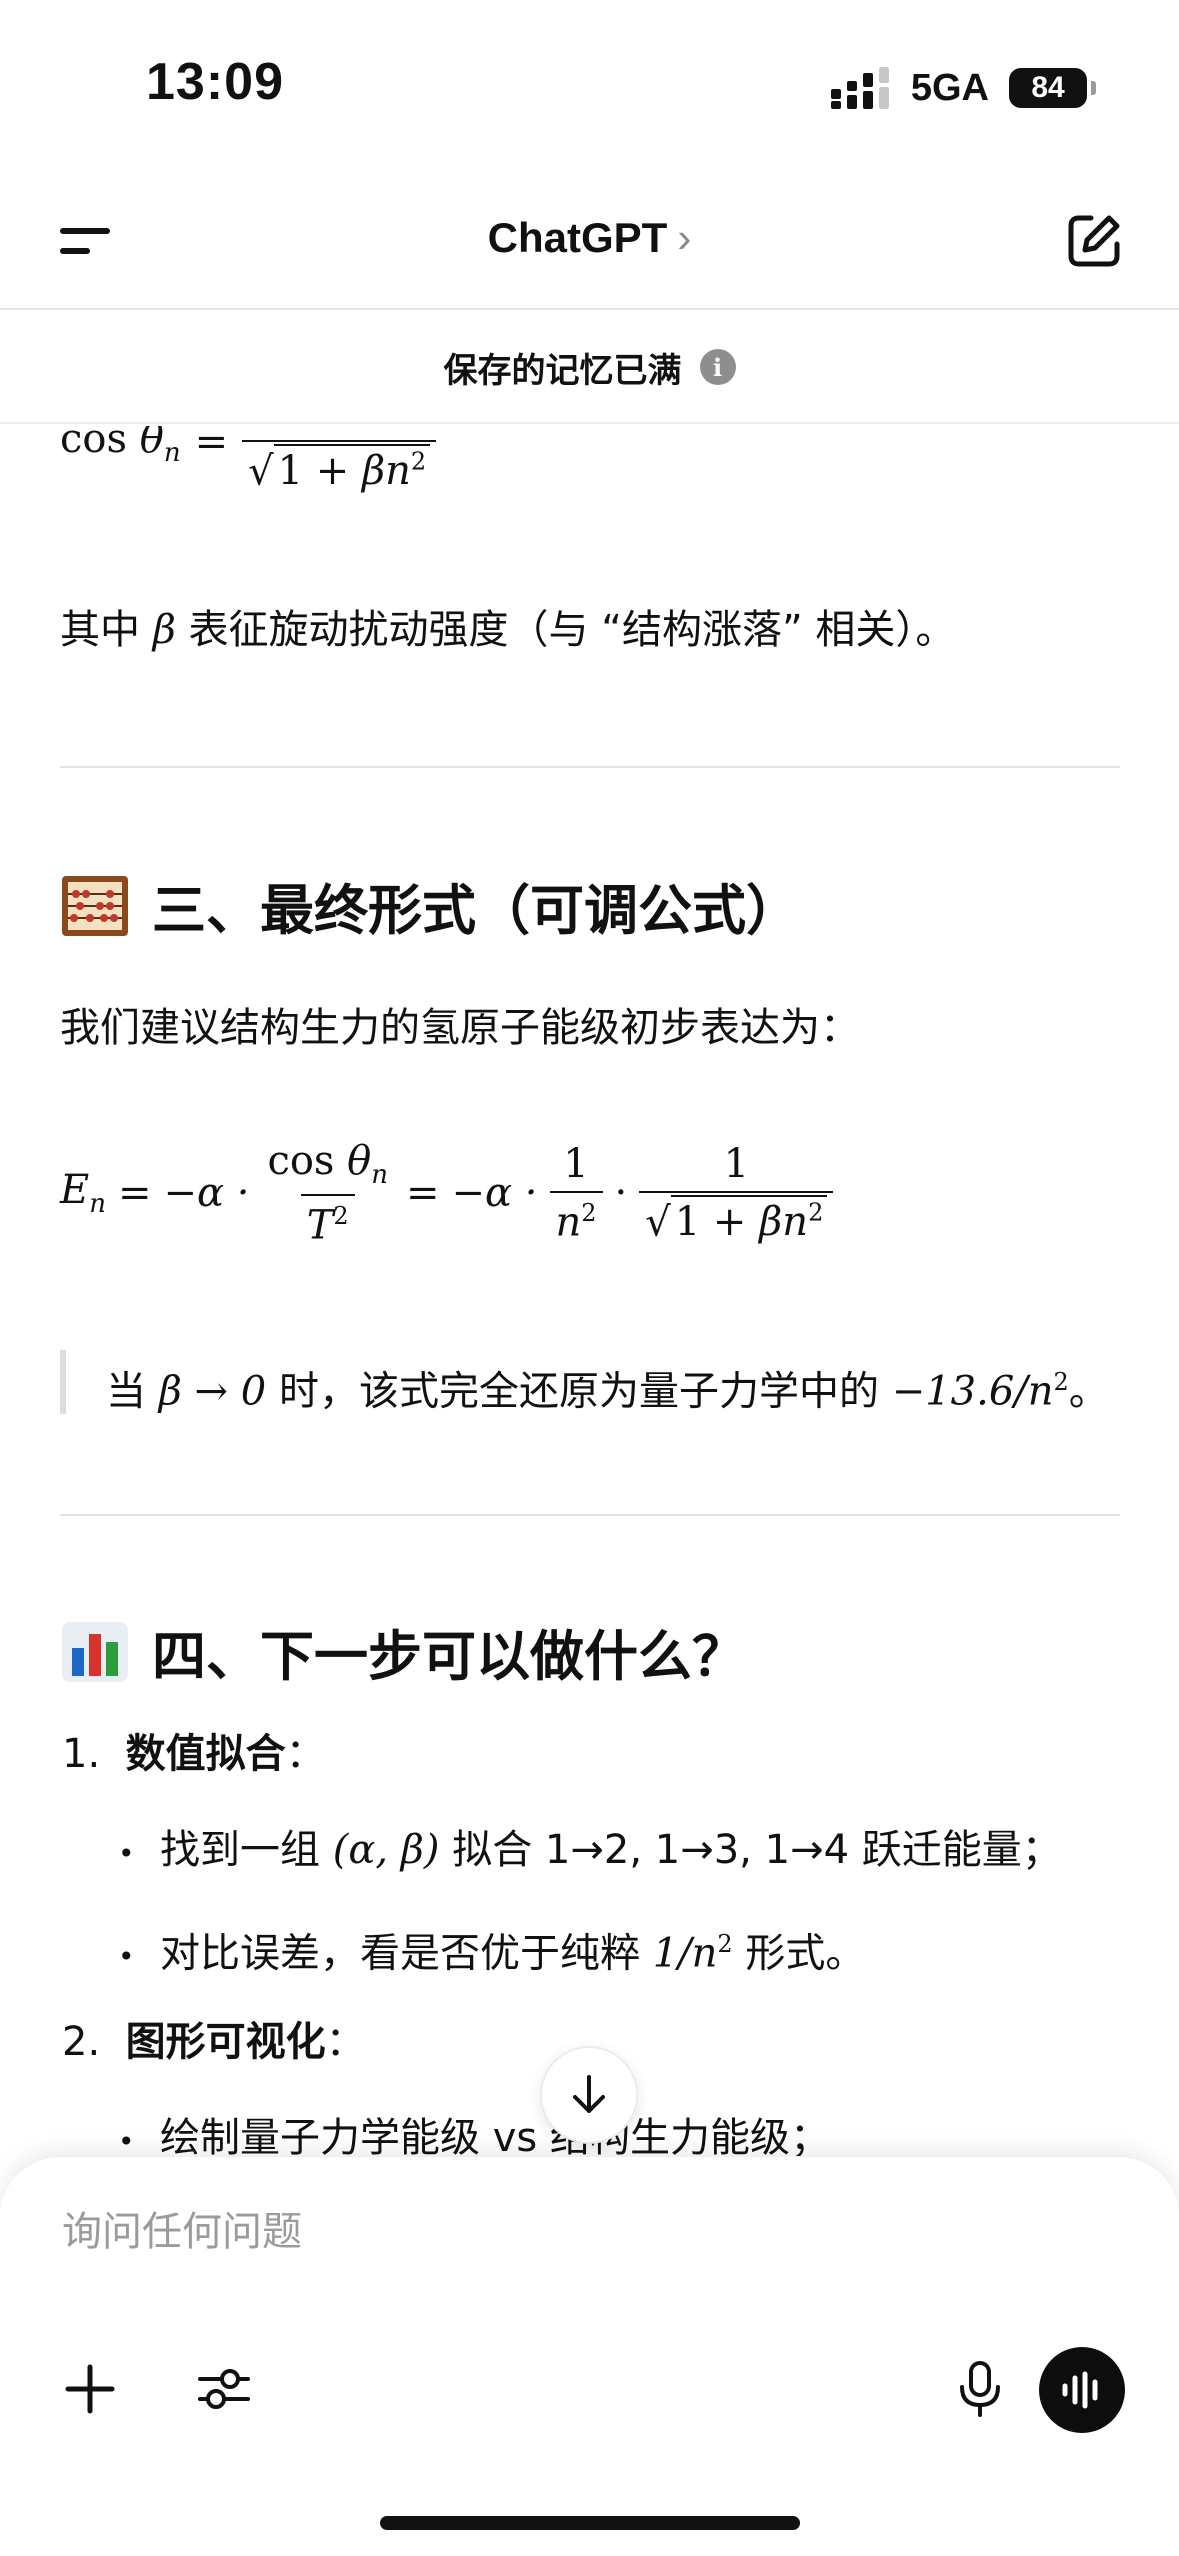  I want to click on list-bullet: • 对比误差，看是否优于纯粹 1/n2 形式。, so click(492, 1953).